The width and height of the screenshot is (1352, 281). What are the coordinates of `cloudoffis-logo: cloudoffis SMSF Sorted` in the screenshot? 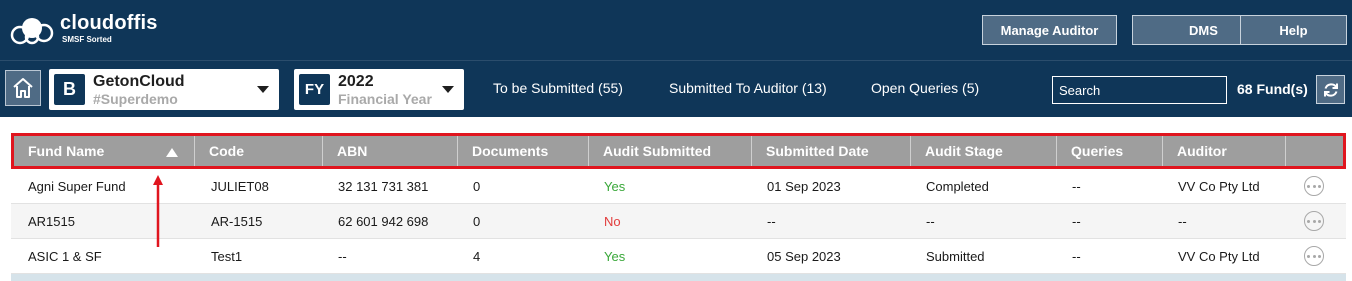 It's located at (83, 30).